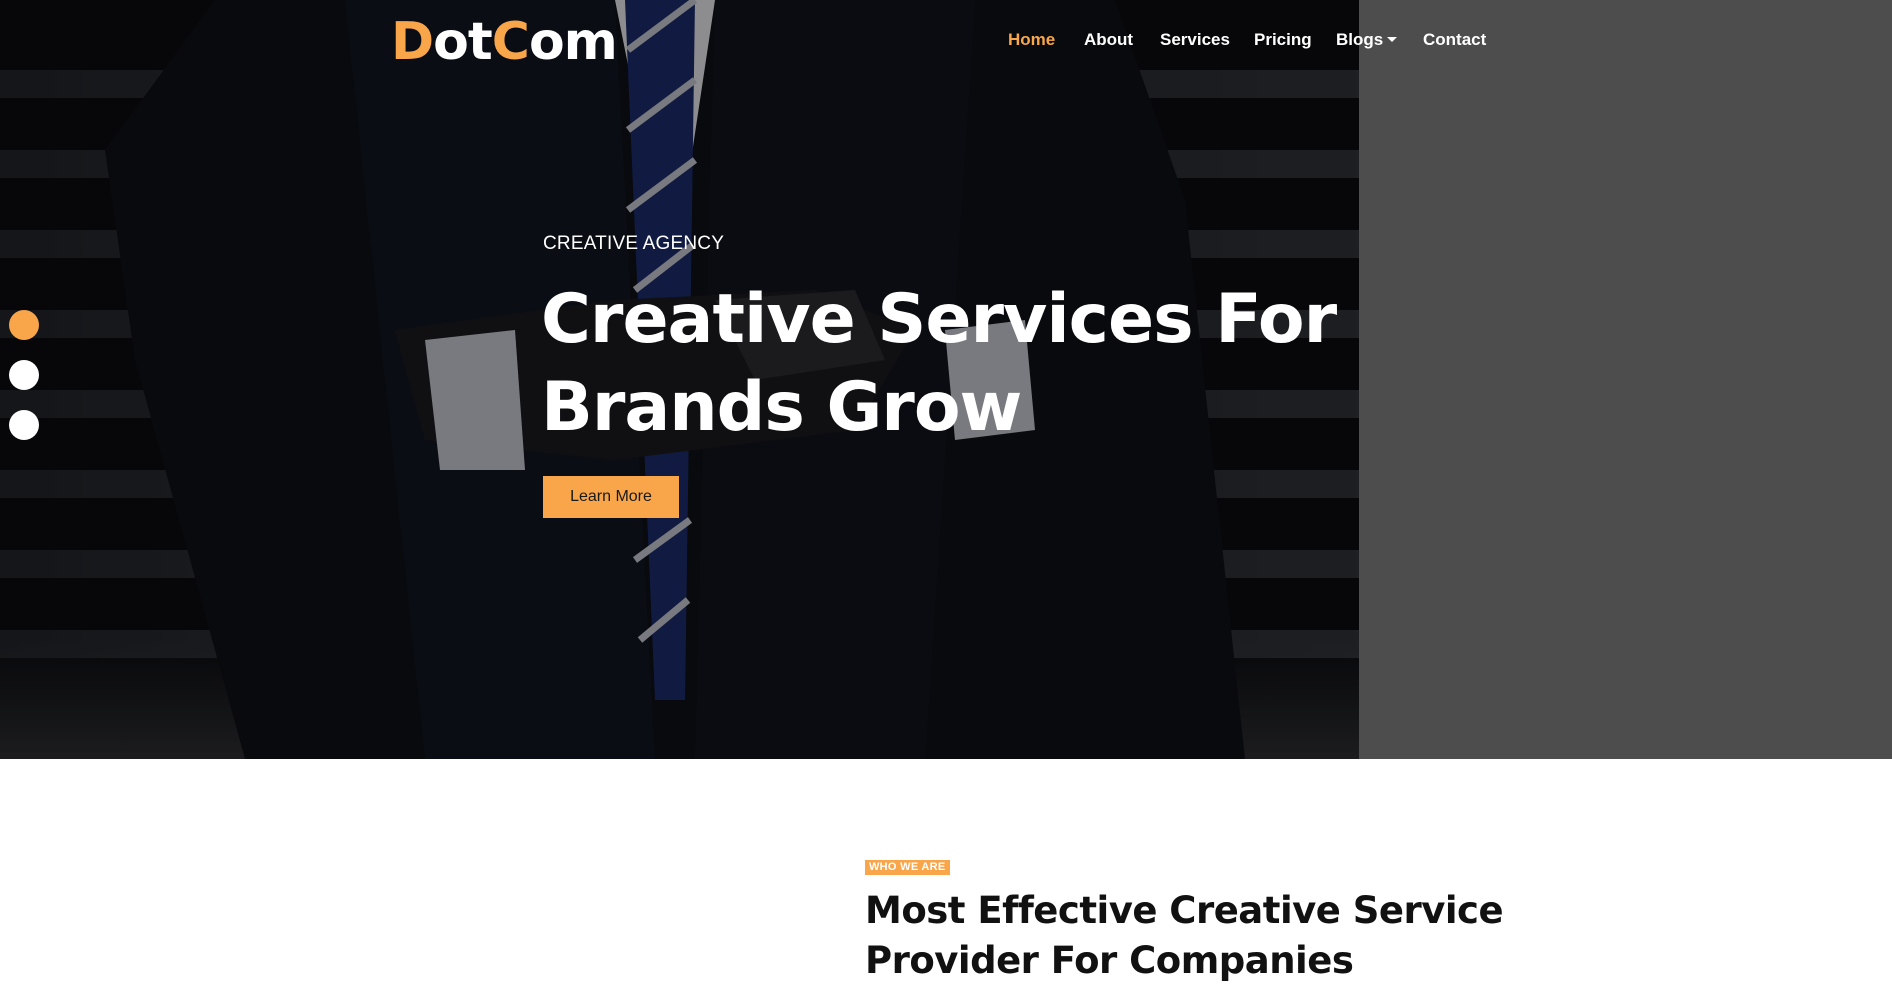  What do you see at coordinates (1283, 40) in the screenshot?
I see `nav-pricing-link: Pricing` at bounding box center [1283, 40].